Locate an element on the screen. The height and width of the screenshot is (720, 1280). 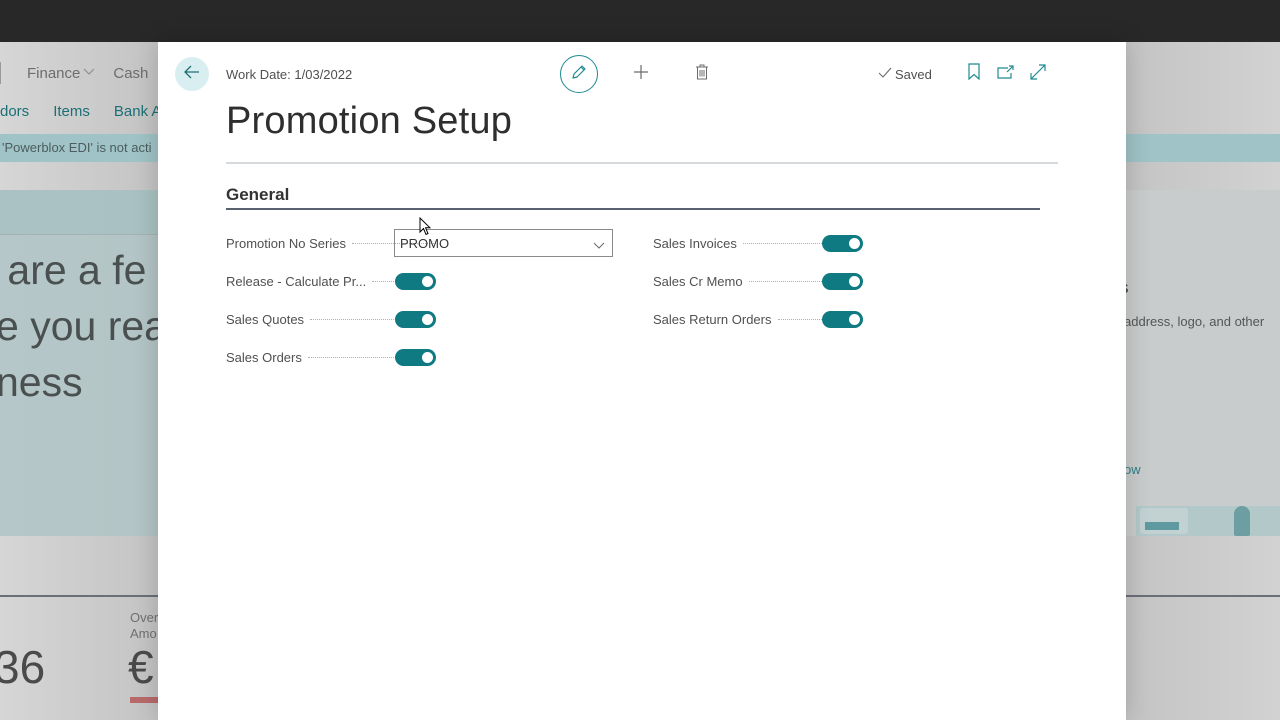
section-divider is located at coordinates (633, 209).